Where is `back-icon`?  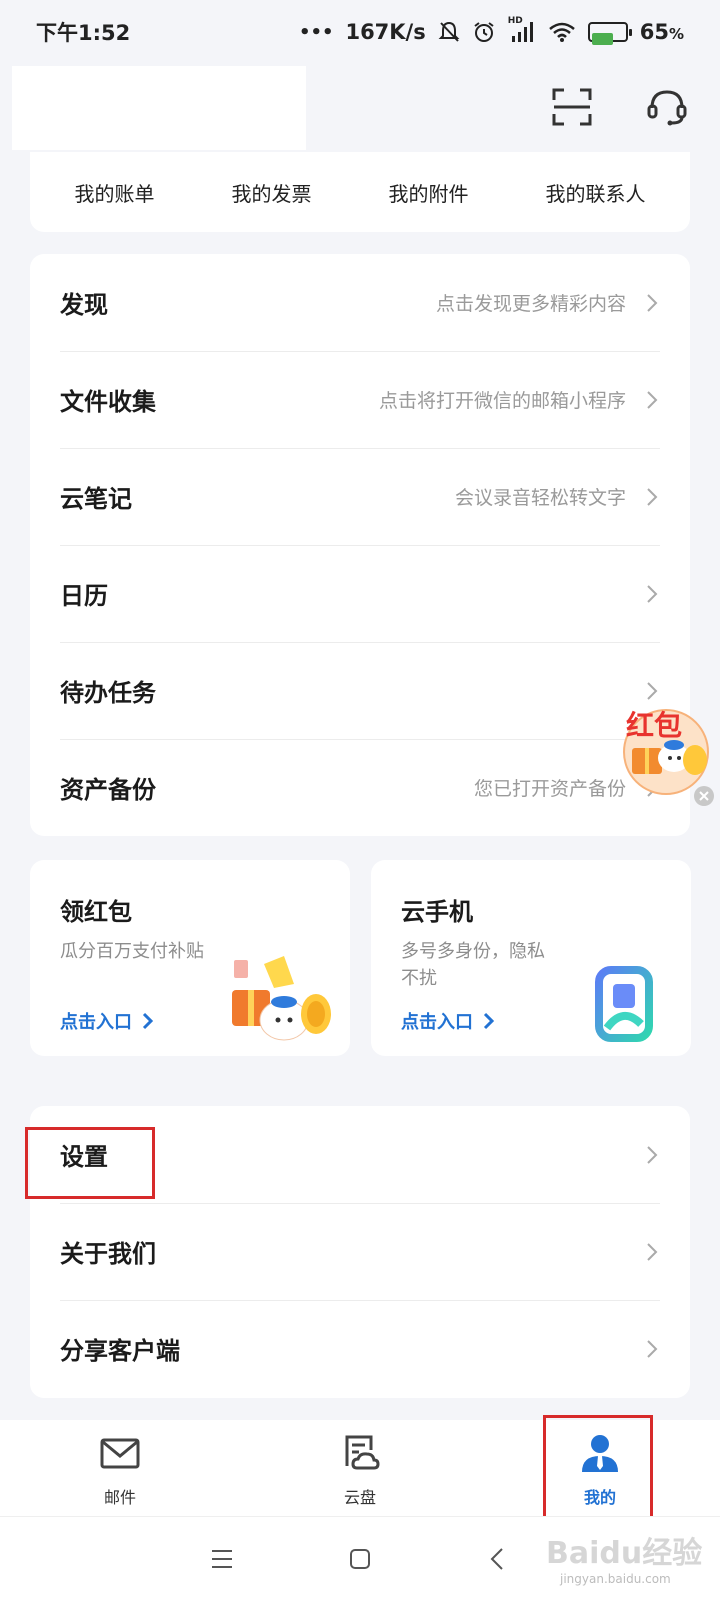 back-icon is located at coordinates (498, 1559).